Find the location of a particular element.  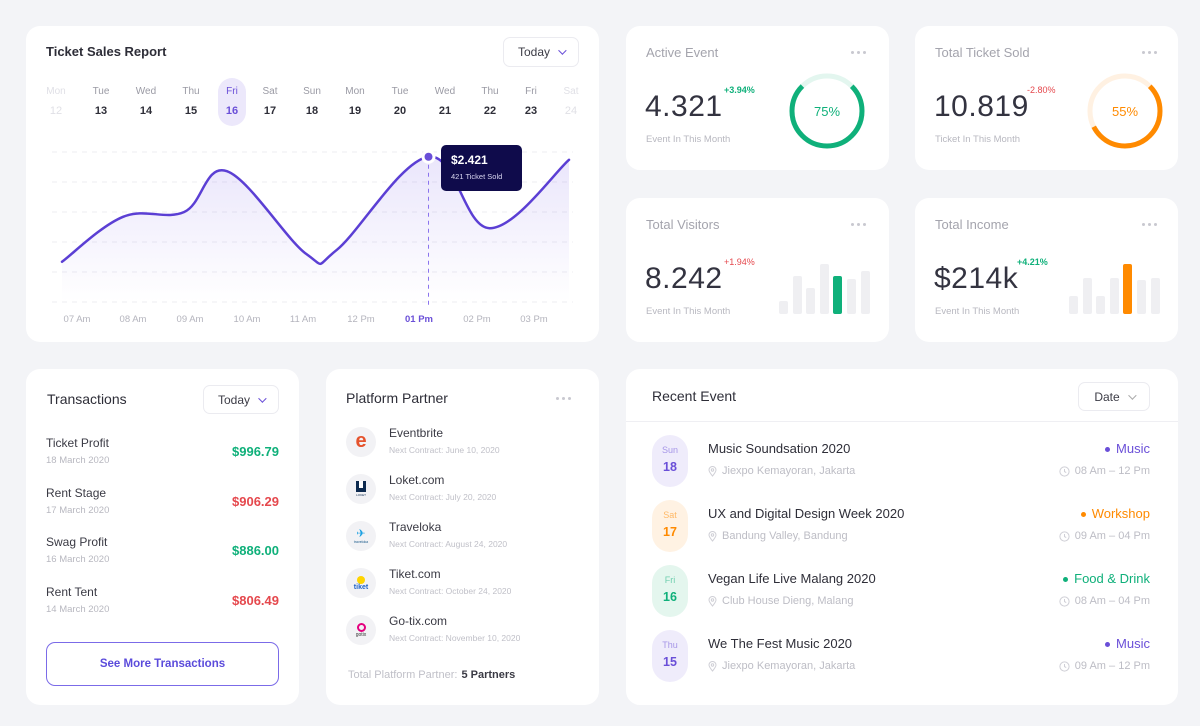

day-item: Thu 15 is located at coordinates (191, 102).